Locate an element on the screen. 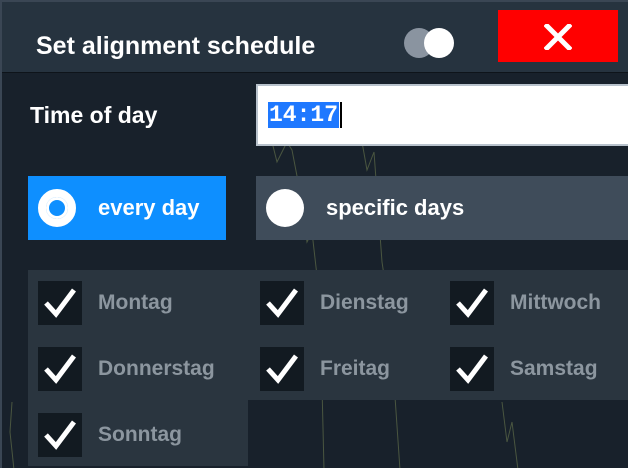 This screenshot has width=628, height=468. toggle-icon is located at coordinates (430, 43).